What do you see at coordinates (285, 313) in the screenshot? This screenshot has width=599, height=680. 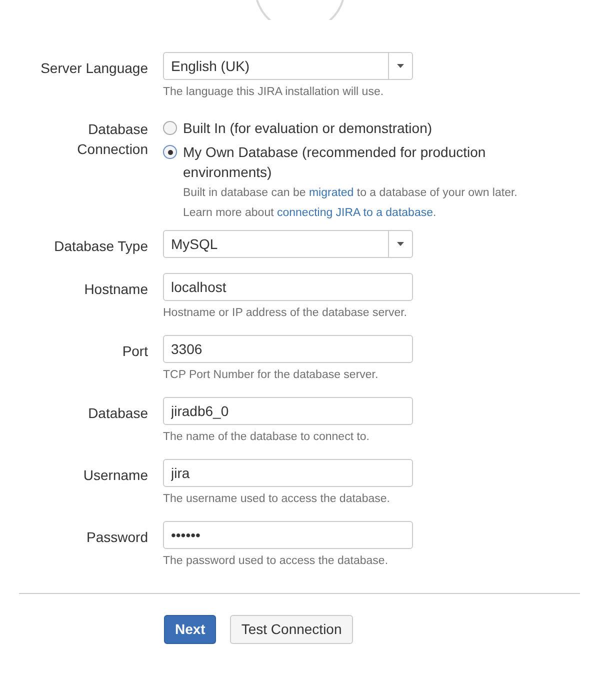 I see `help-text: Hostname or IP address of the database server.` at bounding box center [285, 313].